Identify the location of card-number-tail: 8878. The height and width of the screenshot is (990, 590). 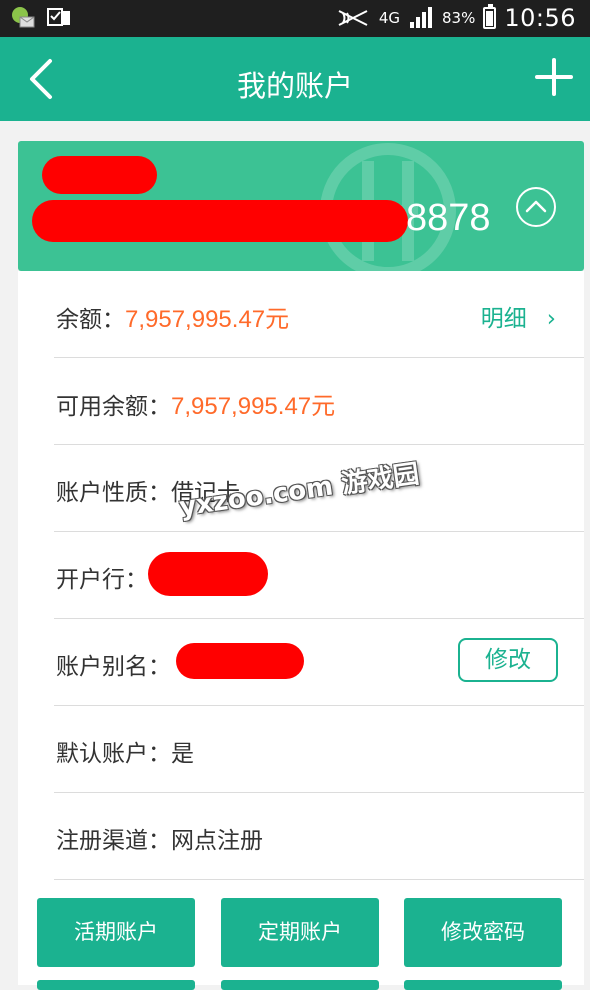
(448, 218).